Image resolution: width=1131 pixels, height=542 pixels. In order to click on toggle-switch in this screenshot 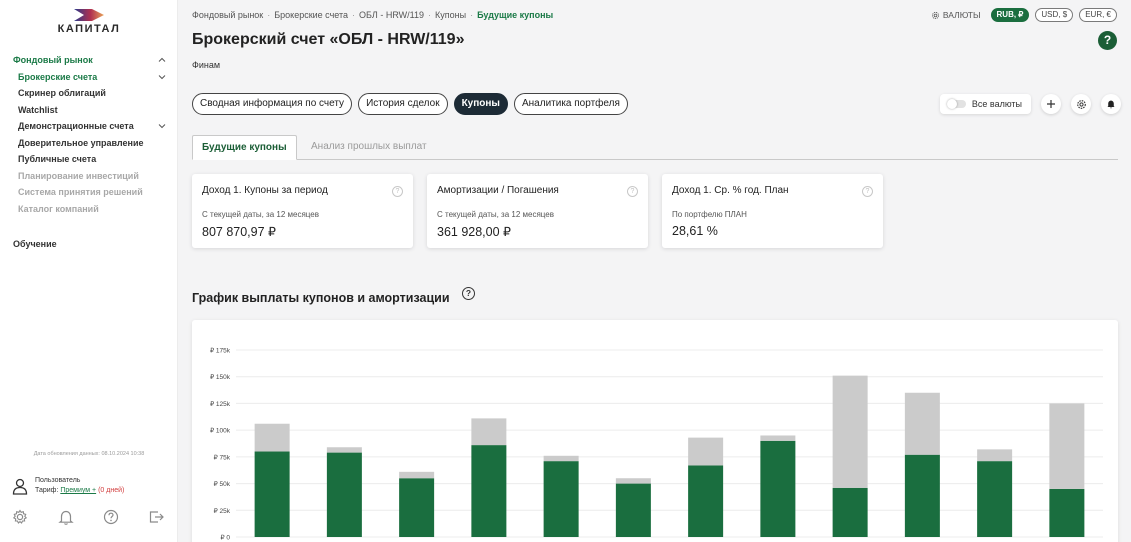, I will do `click(956, 104)`.